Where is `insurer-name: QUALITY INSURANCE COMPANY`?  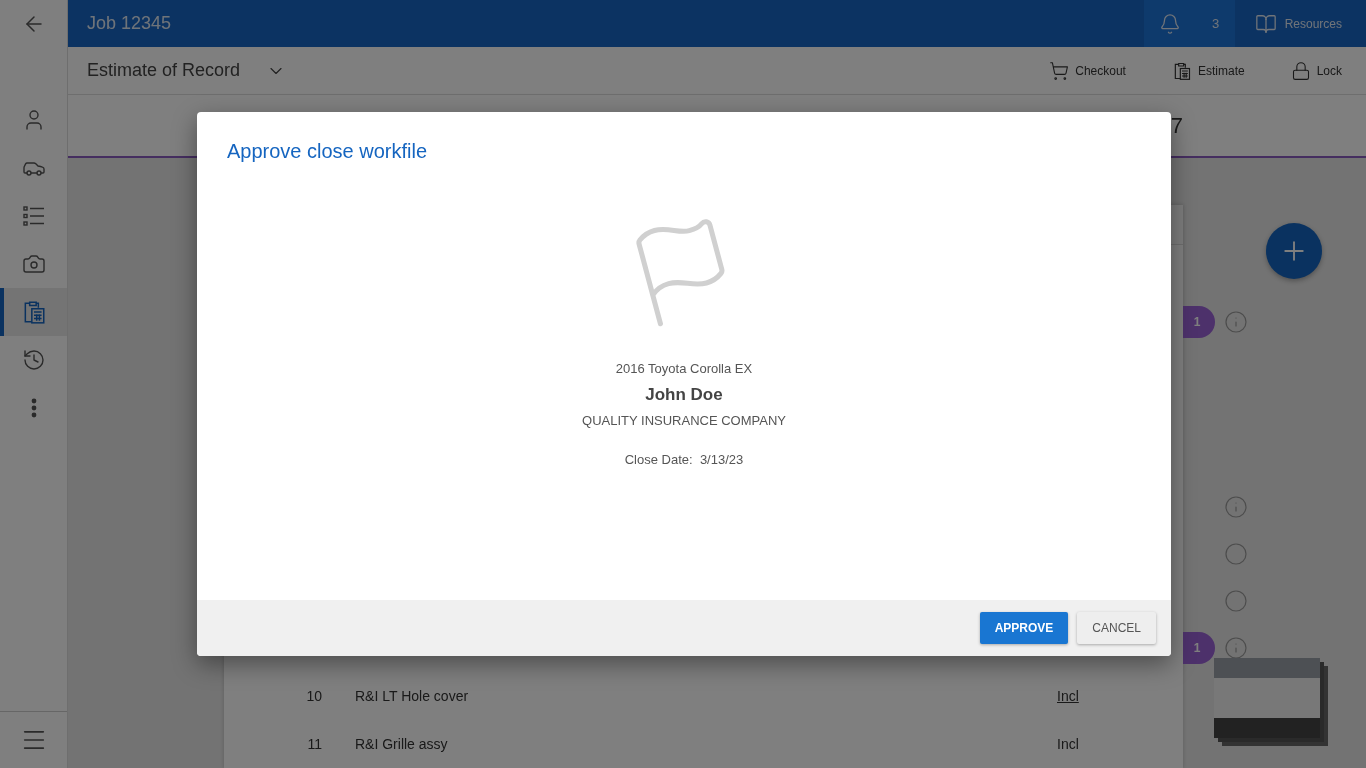
insurer-name: QUALITY INSURANCE COMPANY is located at coordinates (684, 420).